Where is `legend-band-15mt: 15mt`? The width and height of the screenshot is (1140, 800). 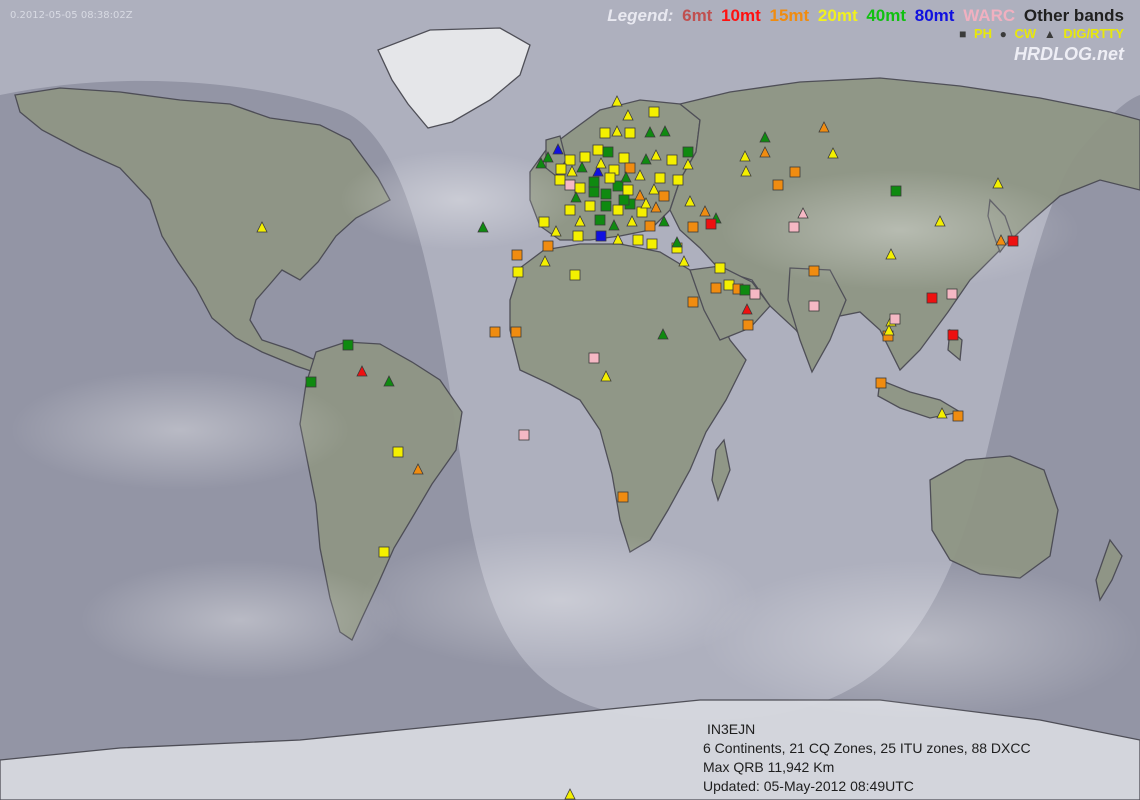
legend-band-15mt: 15mt is located at coordinates (789, 15).